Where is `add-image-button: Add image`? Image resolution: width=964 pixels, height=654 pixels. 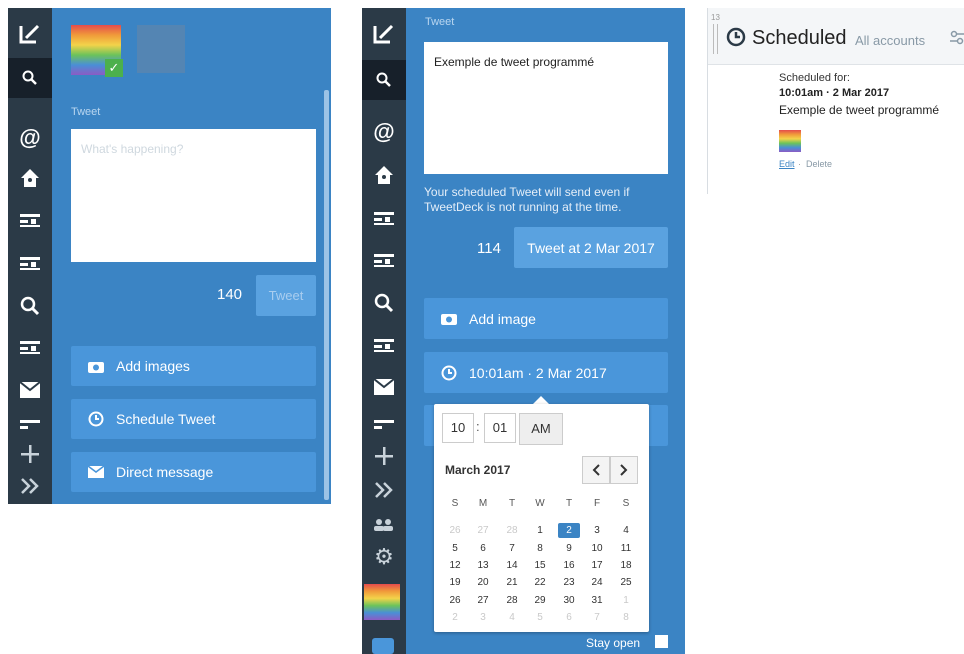
add-image-button: Add image is located at coordinates (546, 318).